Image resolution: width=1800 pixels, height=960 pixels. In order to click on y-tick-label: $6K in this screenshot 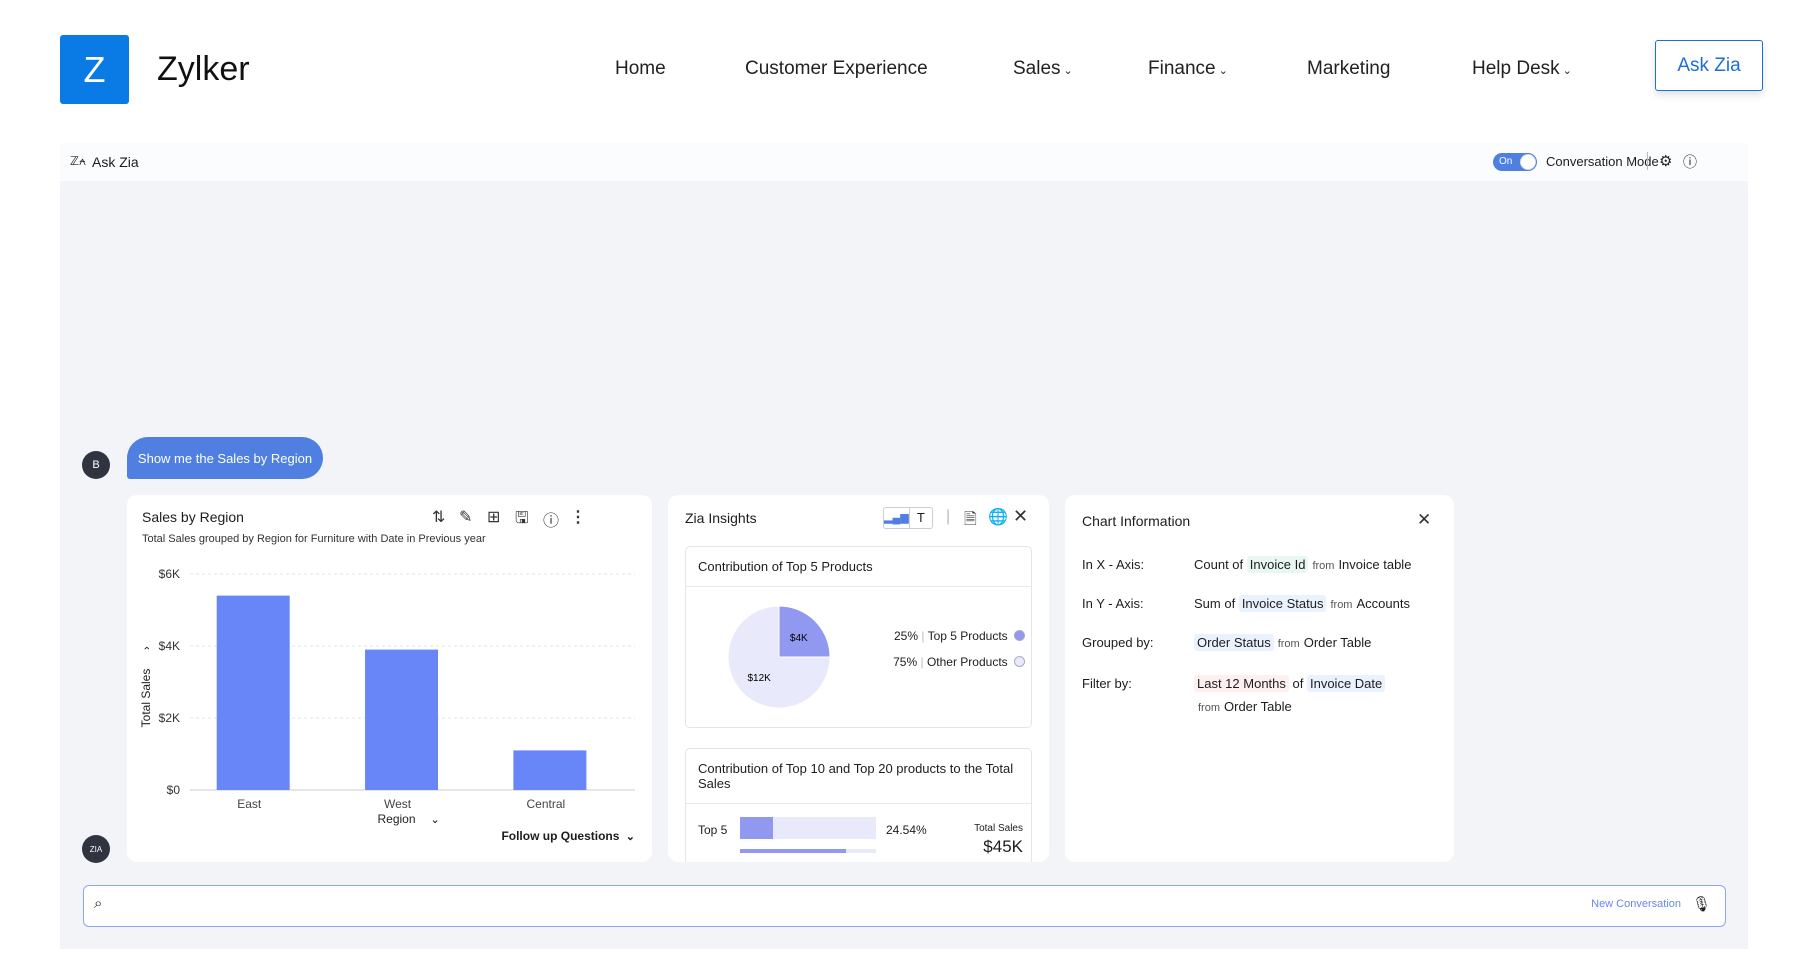, I will do `click(169, 574)`.